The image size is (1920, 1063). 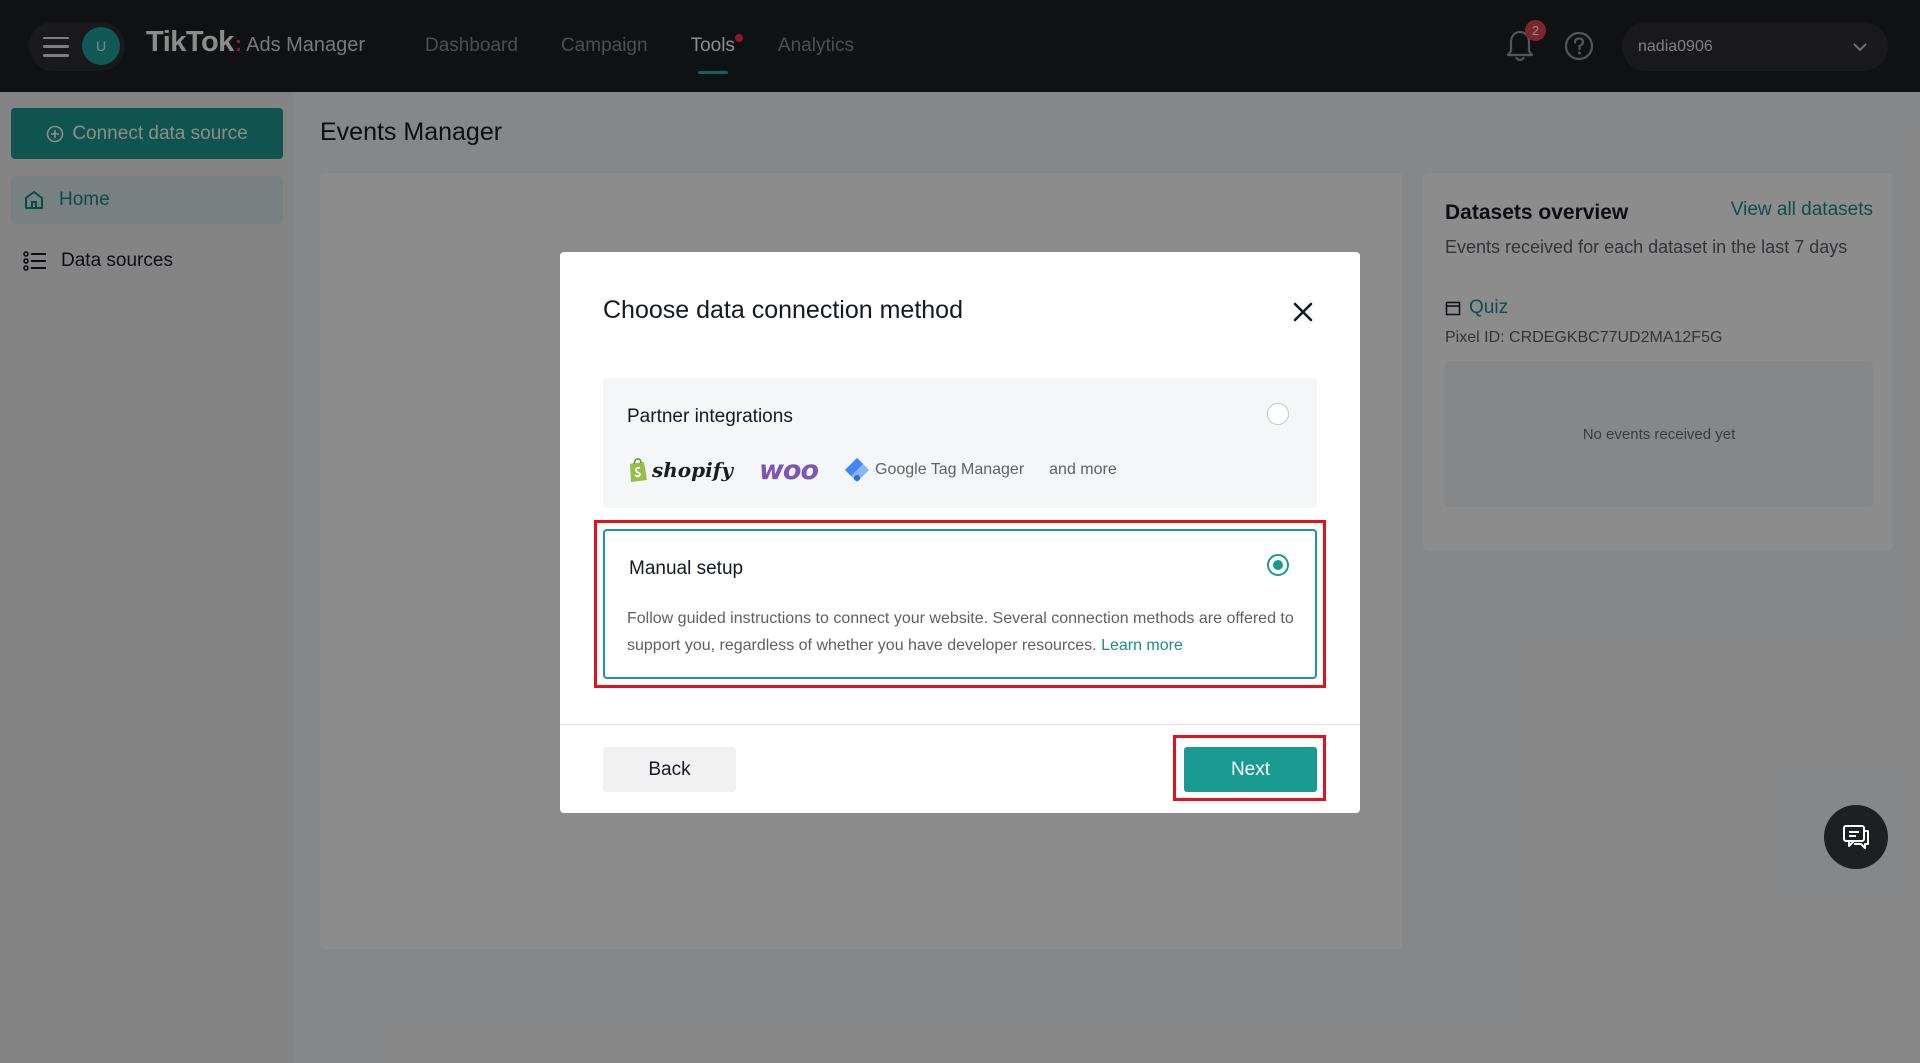 I want to click on and-more-text: and more, so click(x=1083, y=469).